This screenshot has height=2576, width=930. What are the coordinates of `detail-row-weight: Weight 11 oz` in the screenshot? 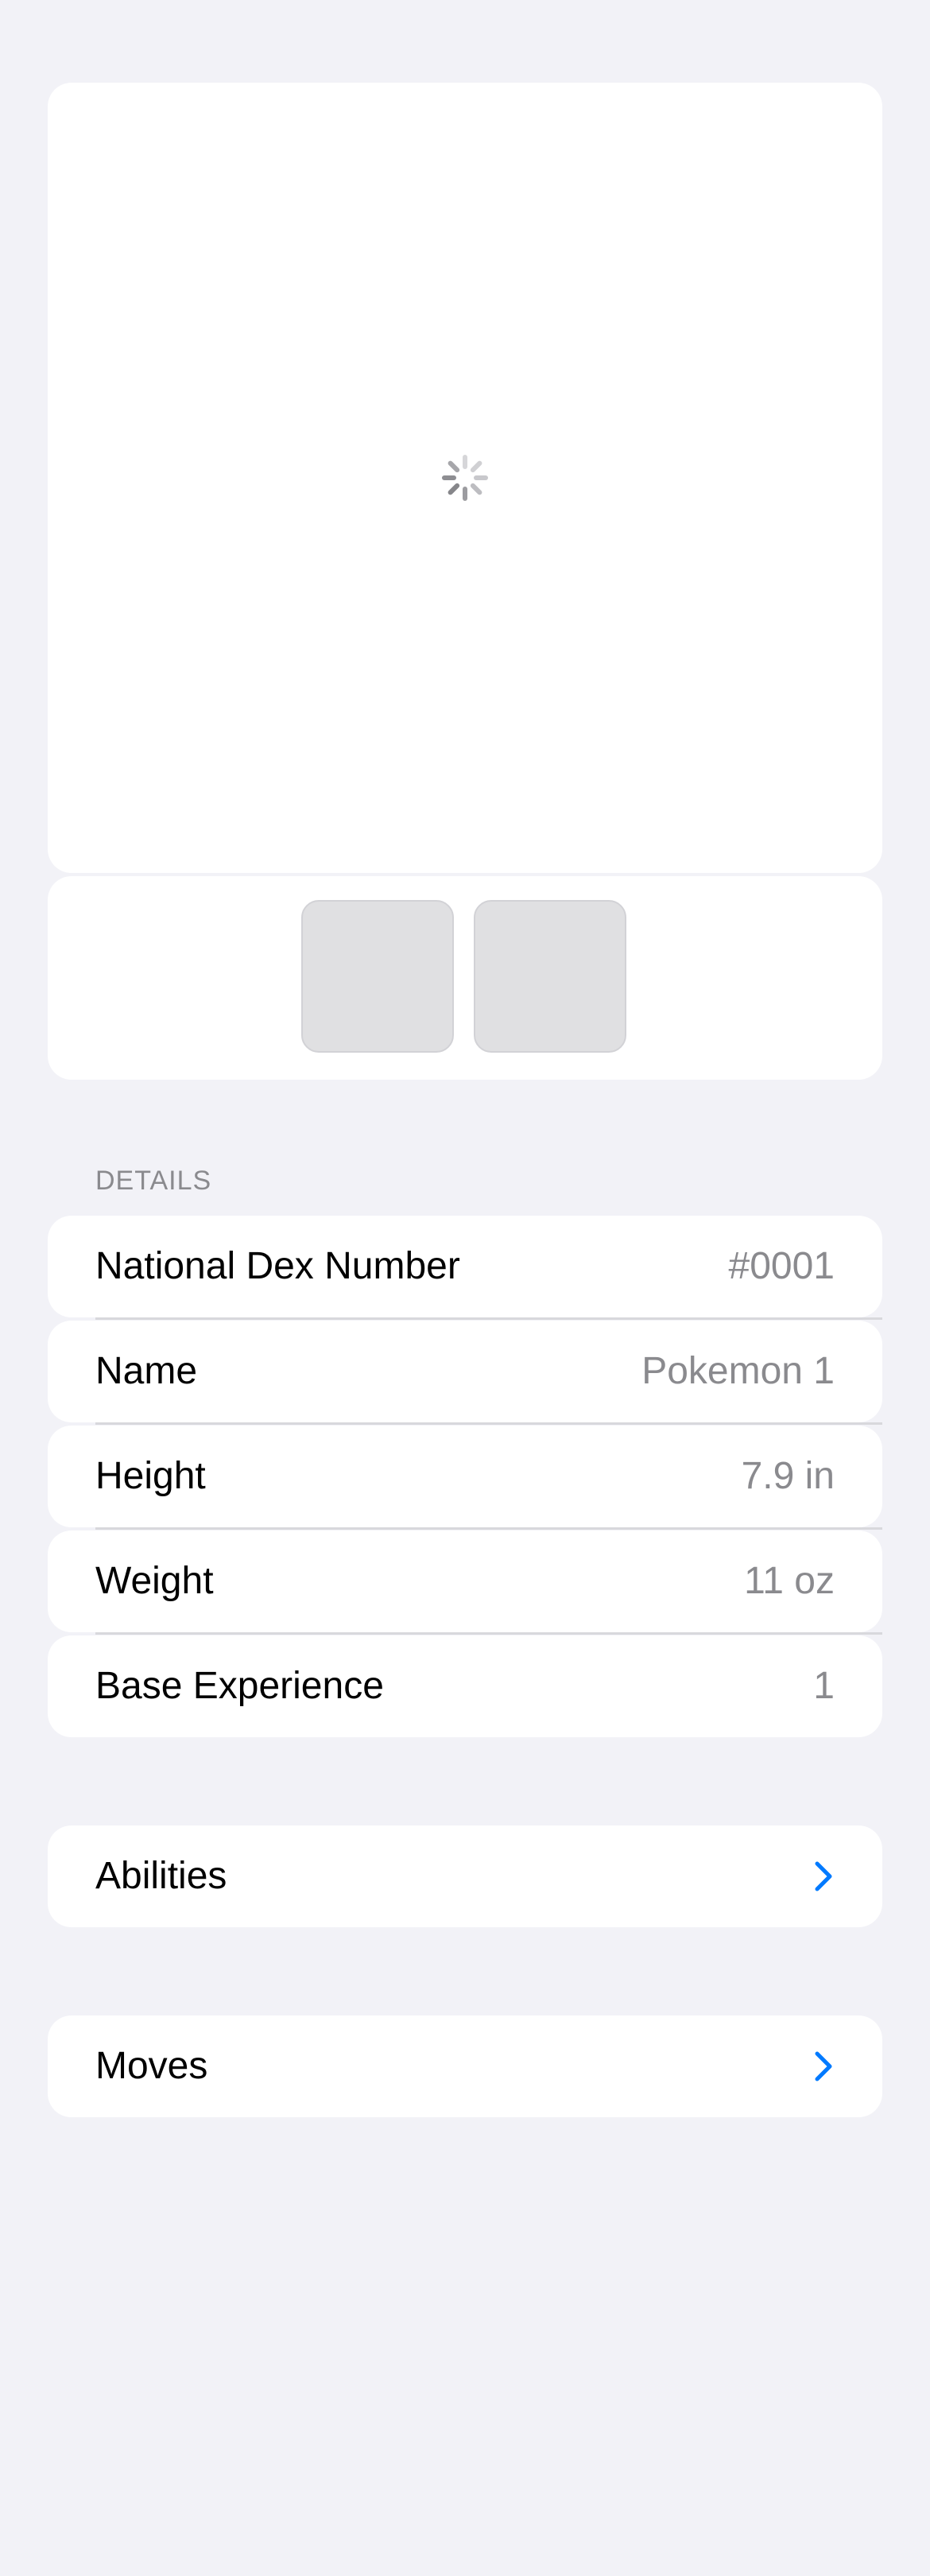 It's located at (465, 1581).